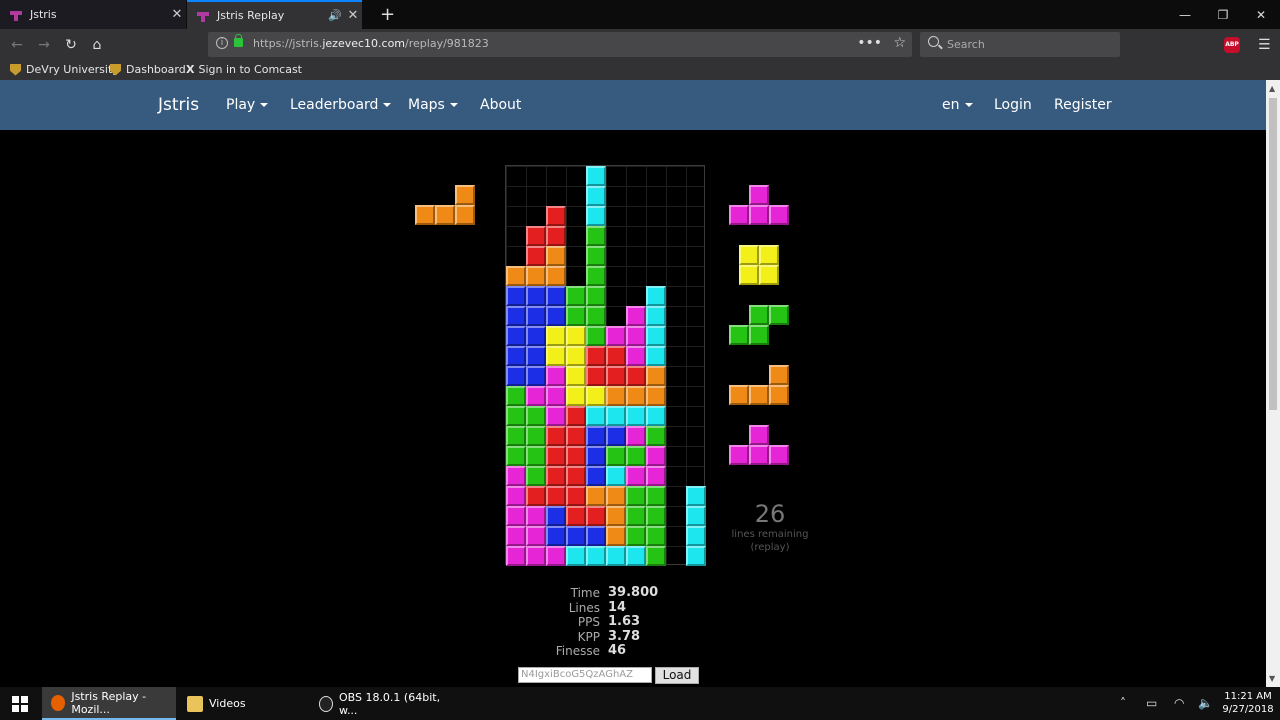  Describe the element at coordinates (1272, 88) in the screenshot. I see `scroll-up-icon: ▲` at that location.